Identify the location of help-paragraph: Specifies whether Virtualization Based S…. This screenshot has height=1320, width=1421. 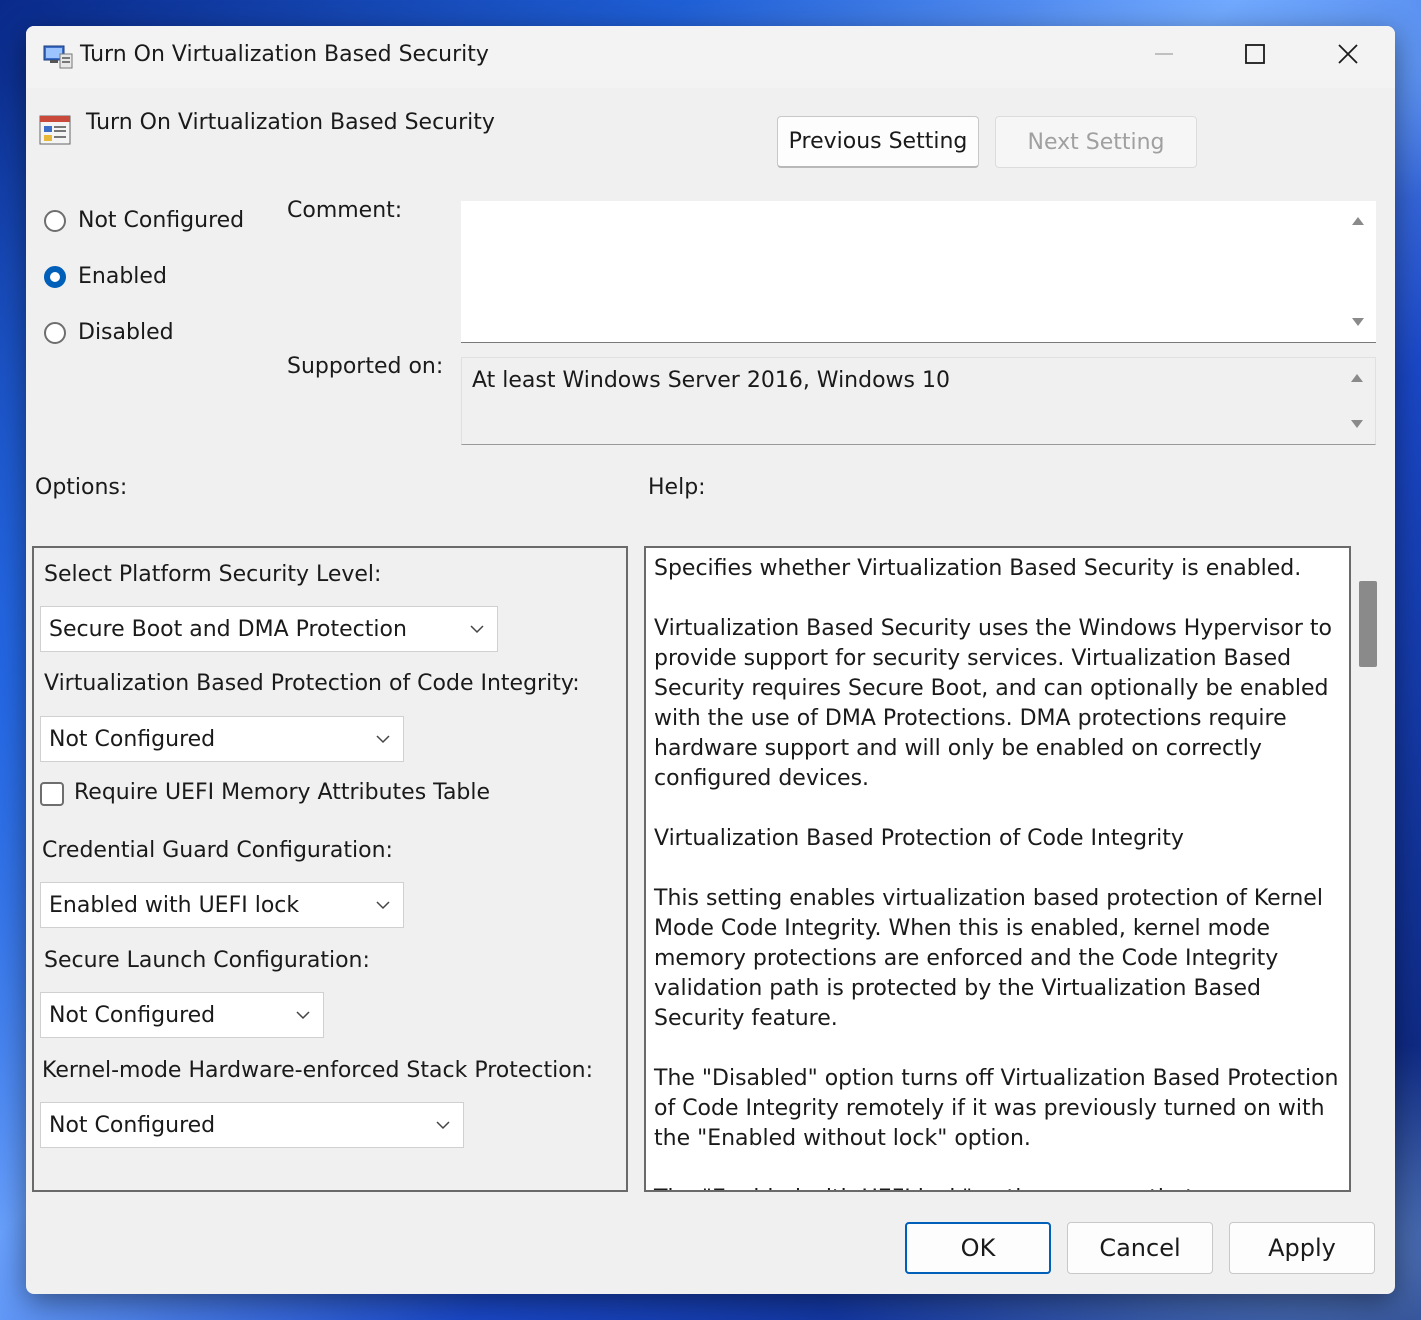
(978, 568).